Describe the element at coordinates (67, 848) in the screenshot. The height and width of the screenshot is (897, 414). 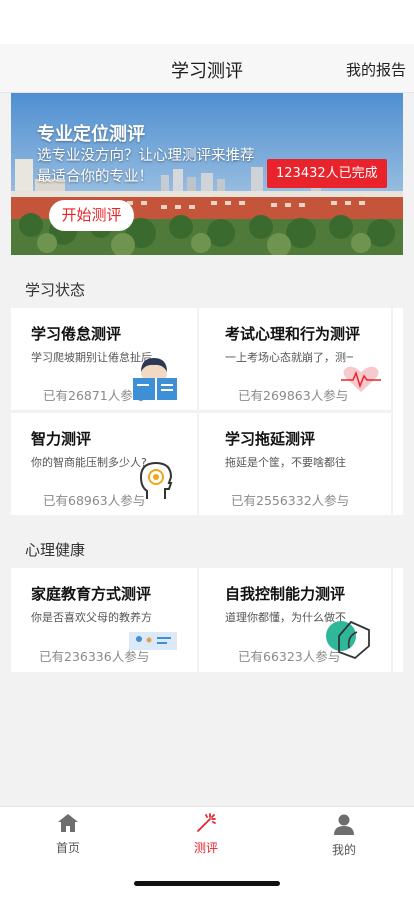
I see `tab-label: 首页` at that location.